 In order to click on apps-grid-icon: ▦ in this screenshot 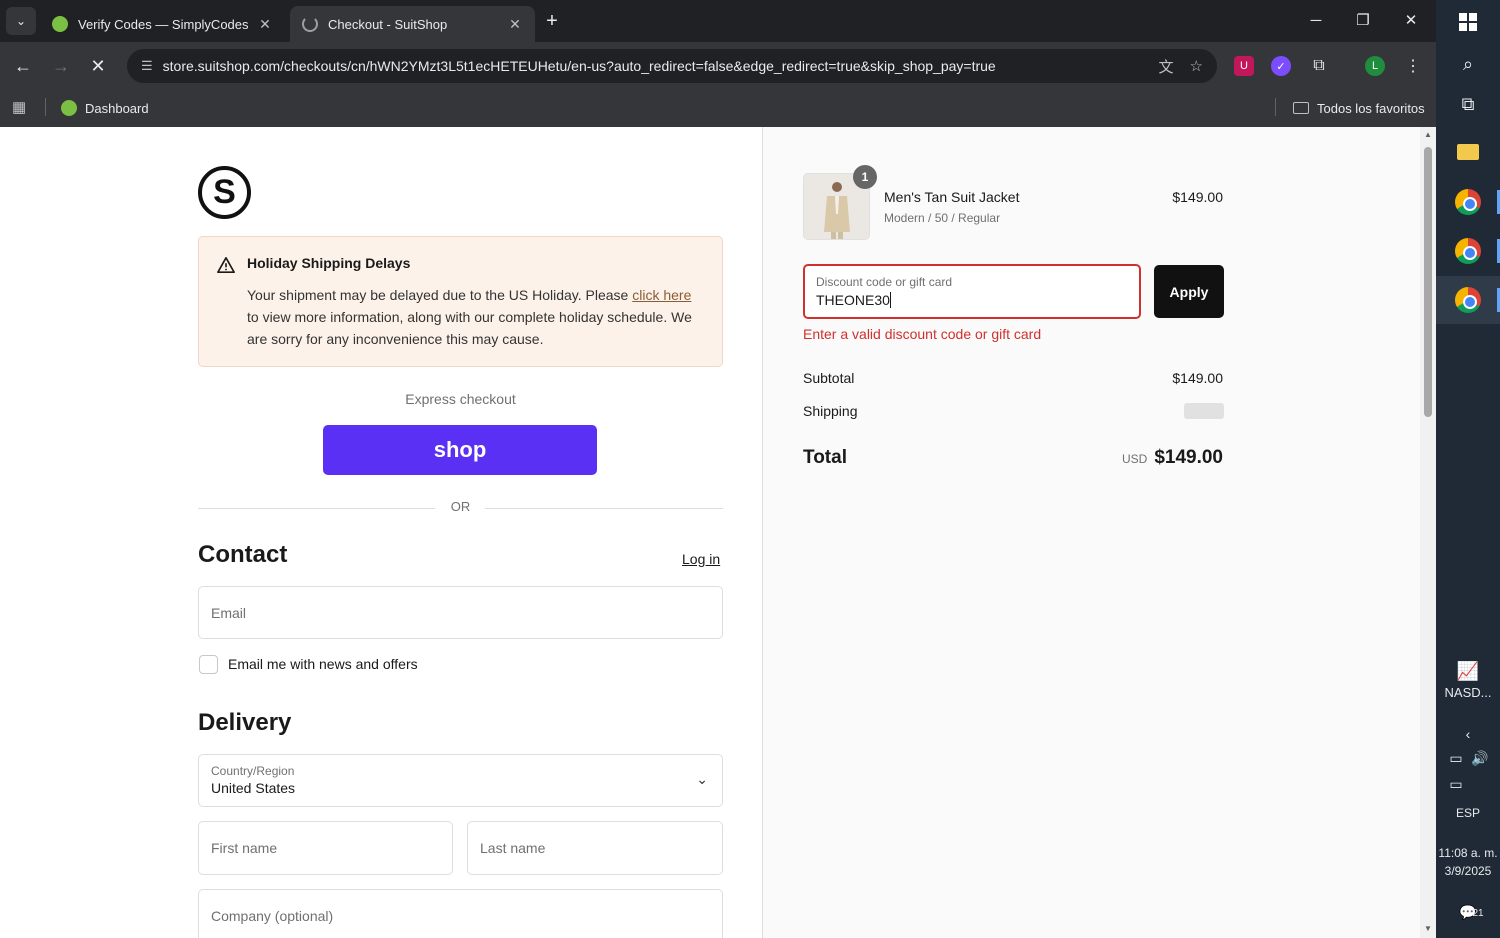, I will do `click(19, 107)`.